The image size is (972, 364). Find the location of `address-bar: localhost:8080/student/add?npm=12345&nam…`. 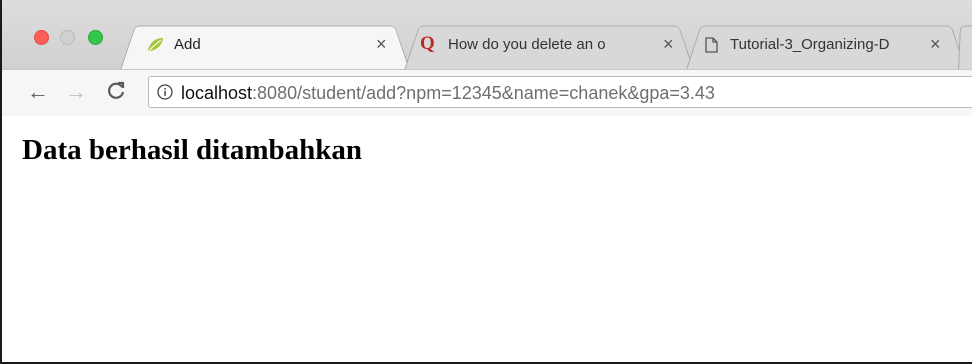

address-bar: localhost:8080/student/add?npm=12345&nam… is located at coordinates (560, 92).